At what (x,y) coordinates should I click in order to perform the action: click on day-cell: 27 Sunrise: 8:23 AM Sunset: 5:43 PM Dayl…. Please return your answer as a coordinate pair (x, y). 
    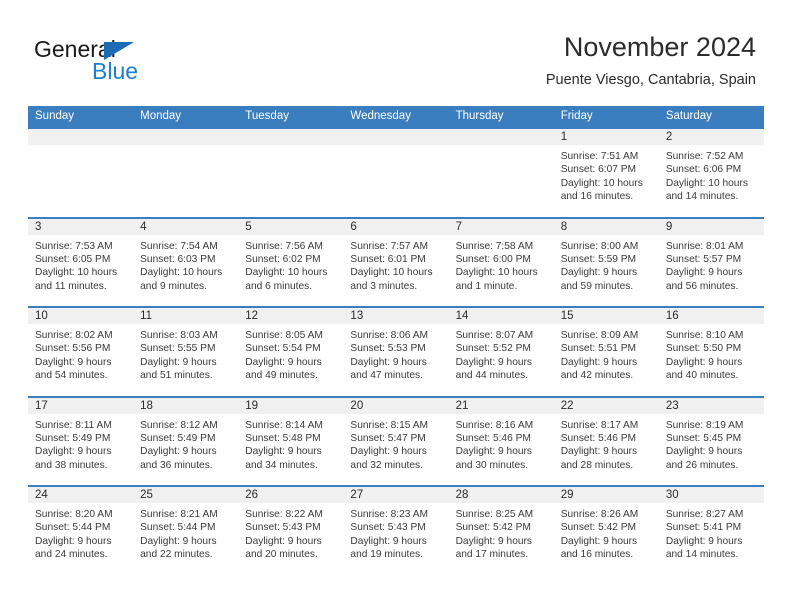
    Looking at the image, I should click on (396, 531).